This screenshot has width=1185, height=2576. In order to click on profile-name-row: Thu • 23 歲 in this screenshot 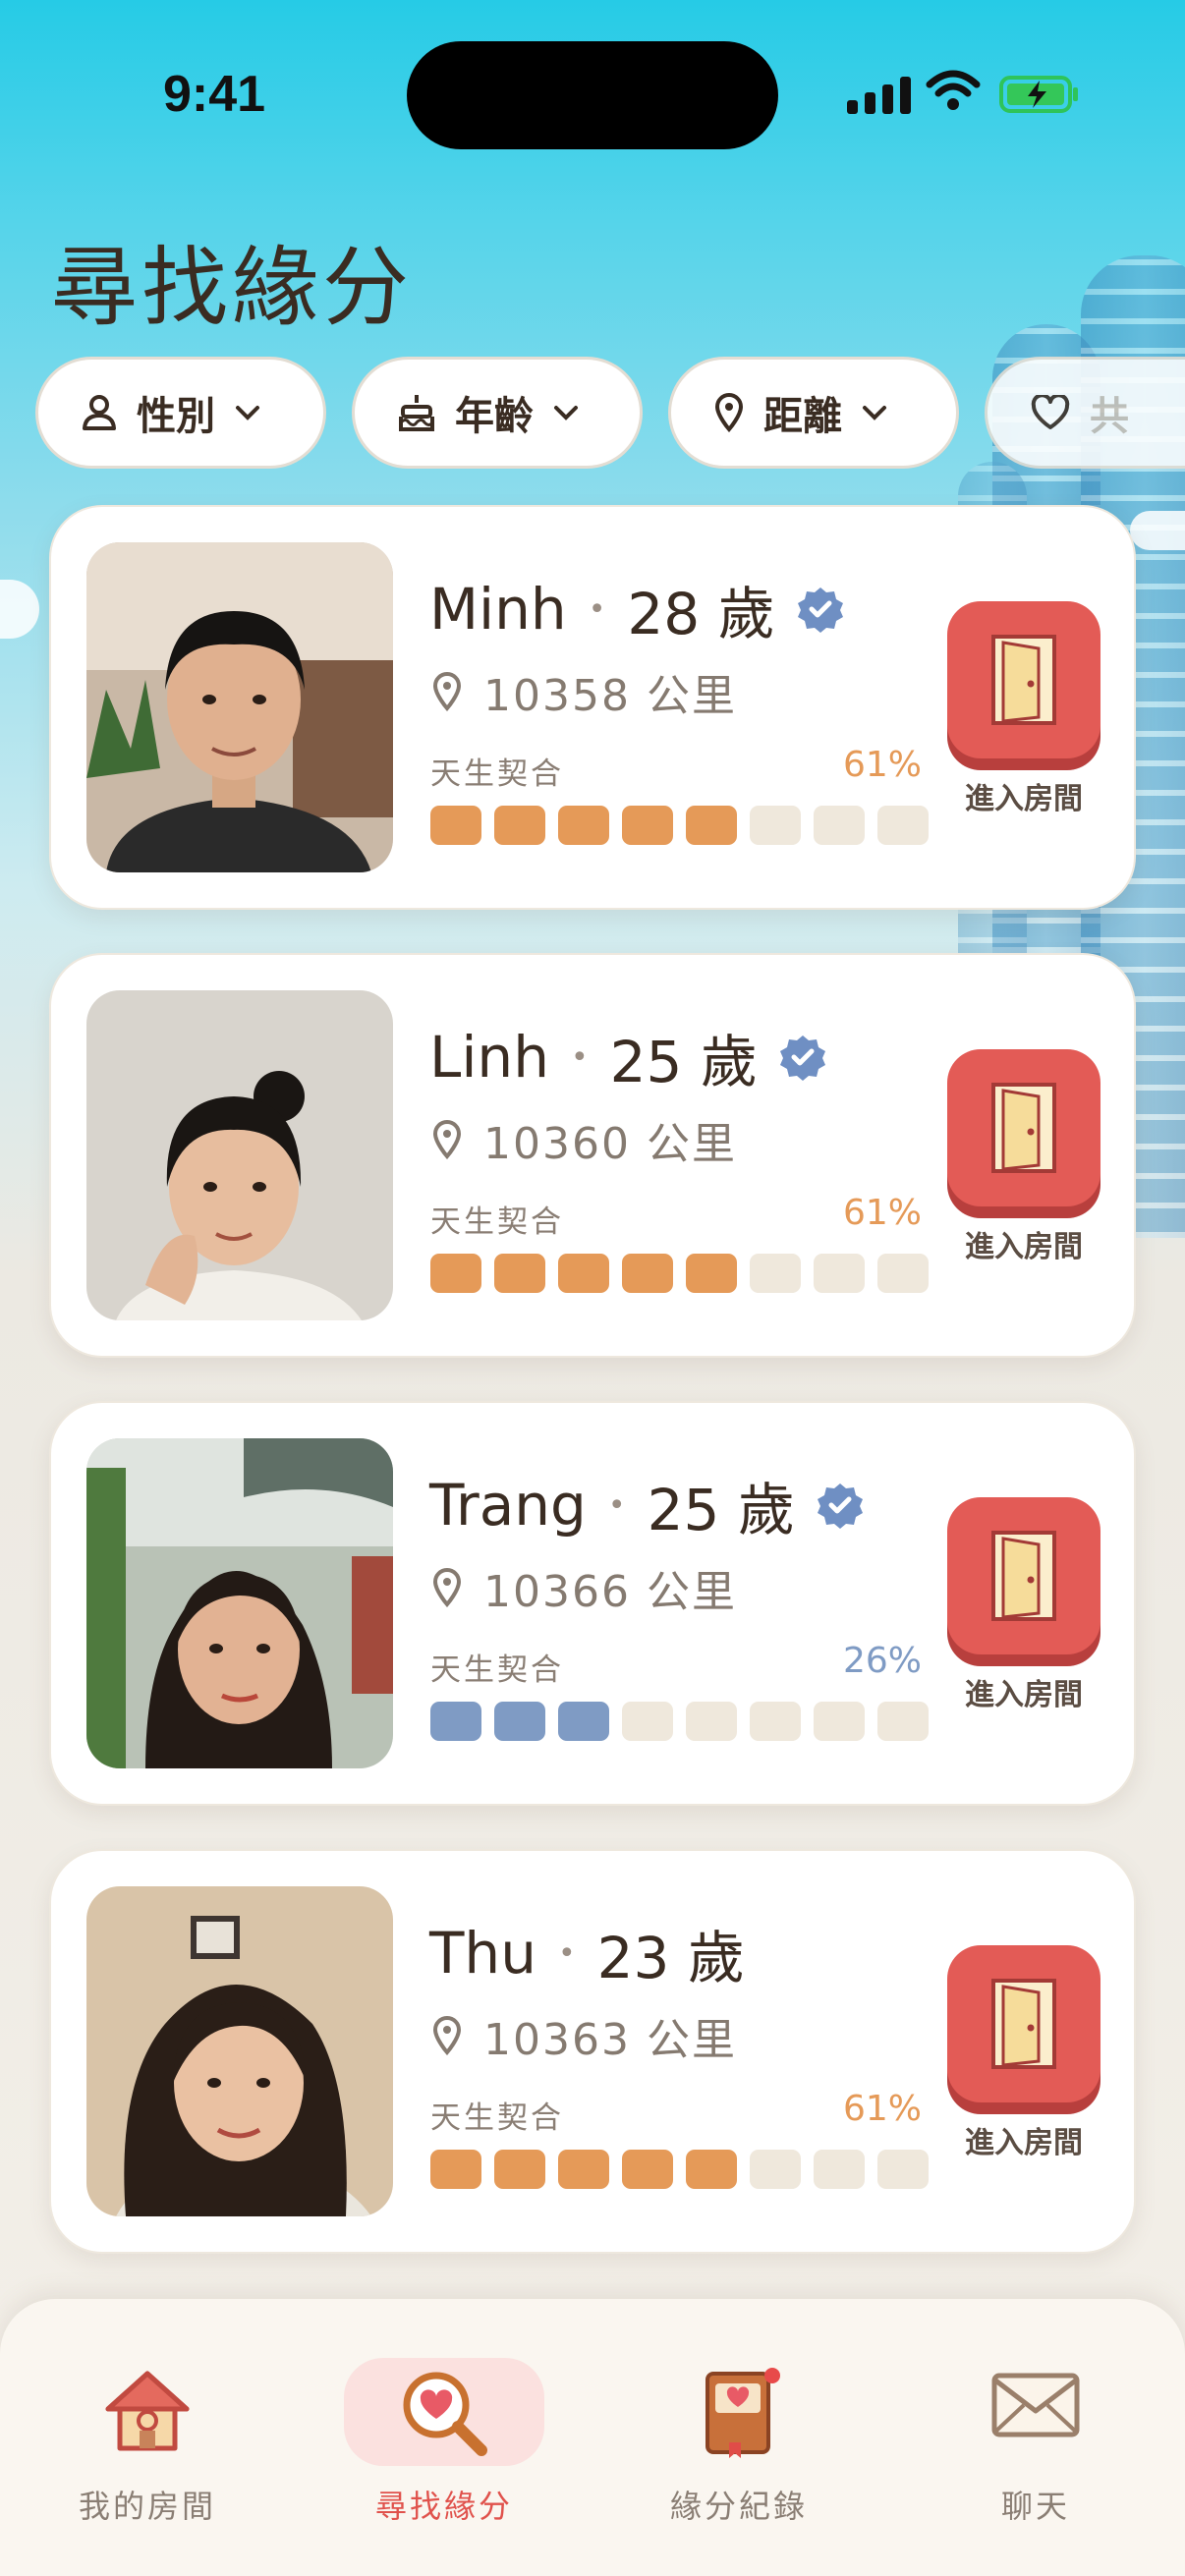, I will do `click(587, 1953)`.